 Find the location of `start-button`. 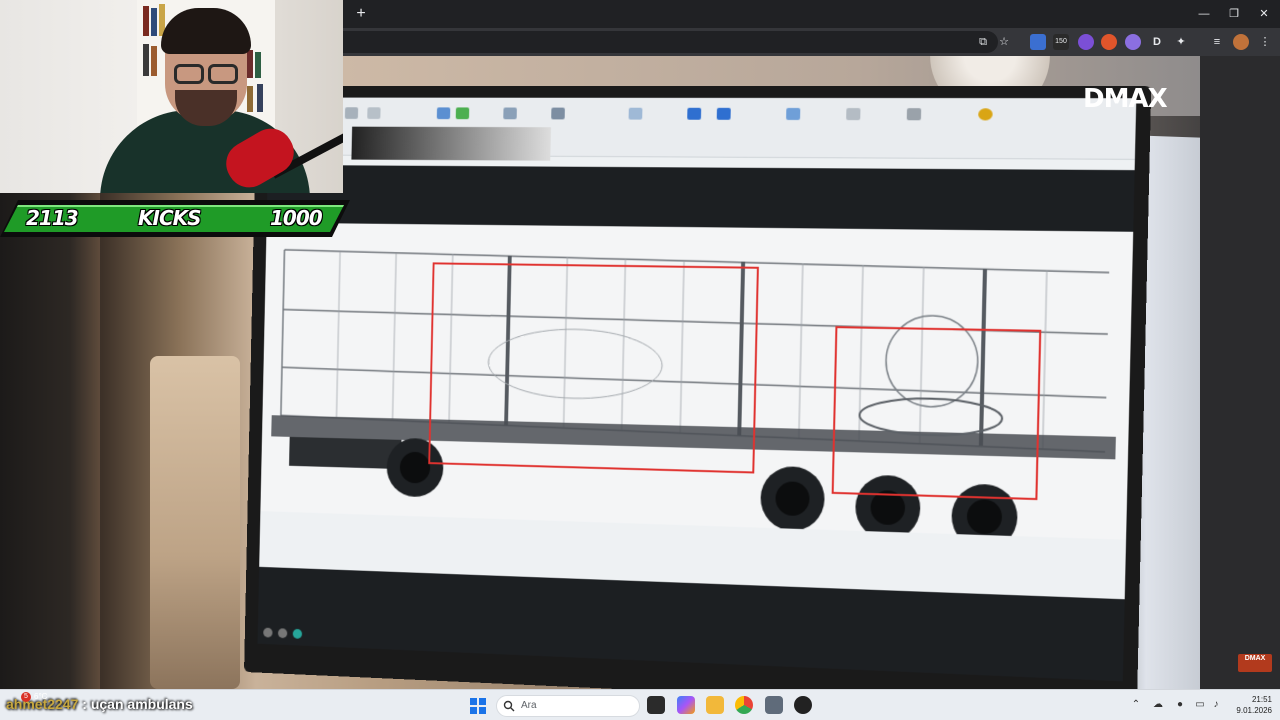

start-button is located at coordinates (478, 706).